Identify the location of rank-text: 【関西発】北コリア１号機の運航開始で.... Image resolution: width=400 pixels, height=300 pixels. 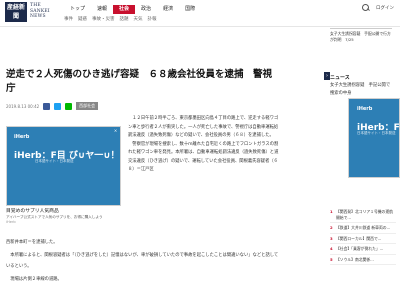
(364, 214).